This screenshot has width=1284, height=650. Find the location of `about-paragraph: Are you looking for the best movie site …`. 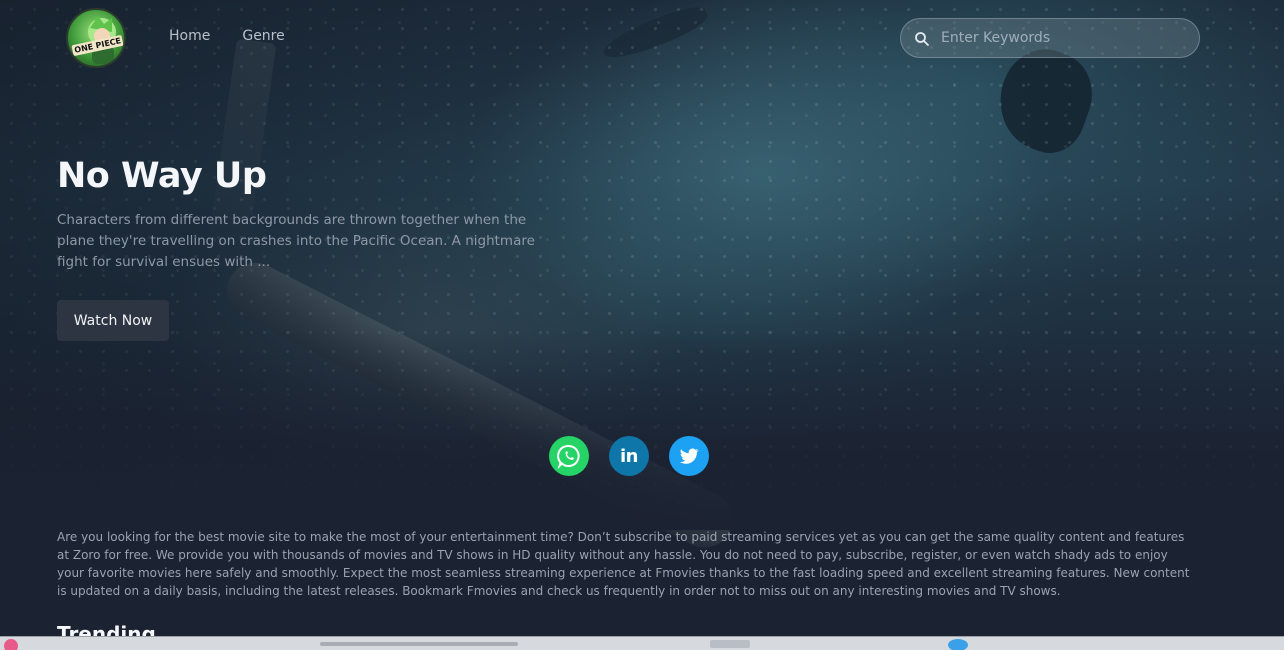

about-paragraph: Are you looking for the best movie site … is located at coordinates (623, 564).